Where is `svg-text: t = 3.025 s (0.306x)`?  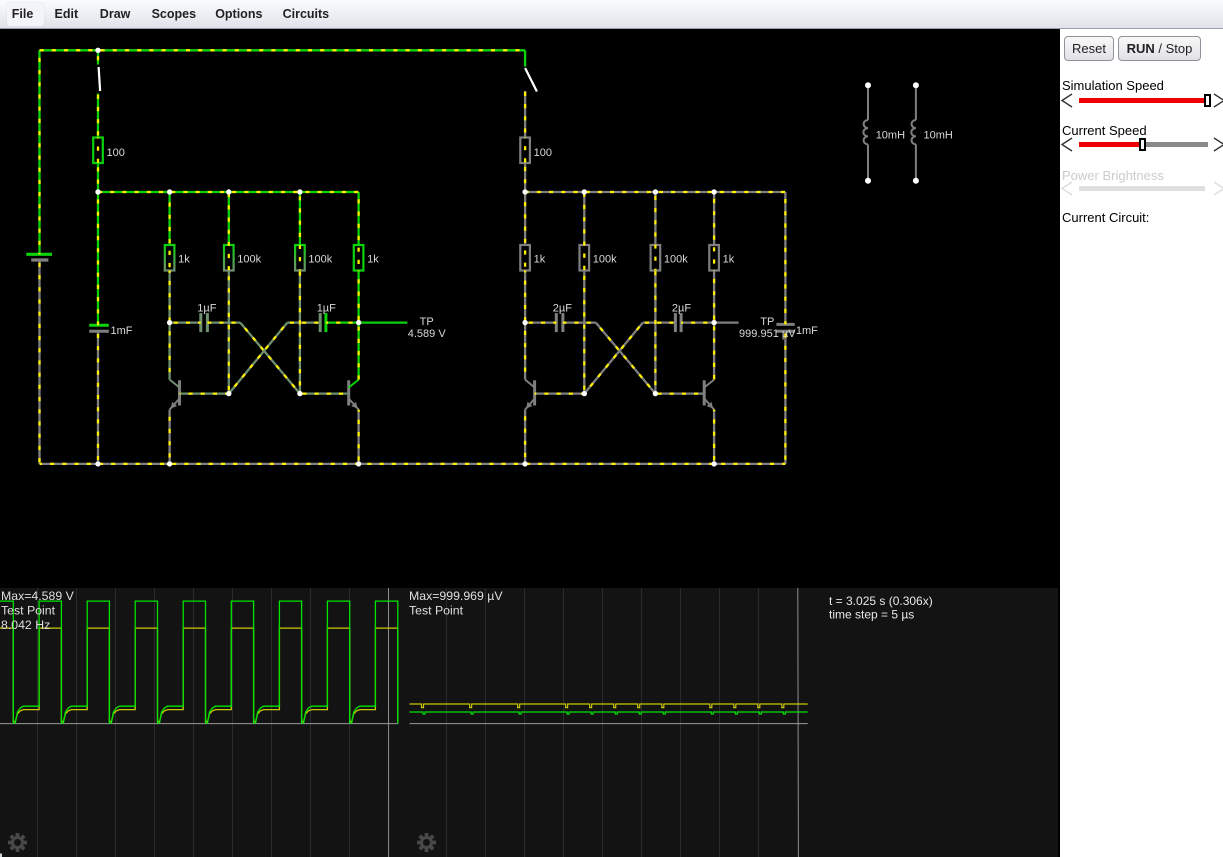
svg-text: t = 3.025 s (0.306x) is located at coordinates (881, 601).